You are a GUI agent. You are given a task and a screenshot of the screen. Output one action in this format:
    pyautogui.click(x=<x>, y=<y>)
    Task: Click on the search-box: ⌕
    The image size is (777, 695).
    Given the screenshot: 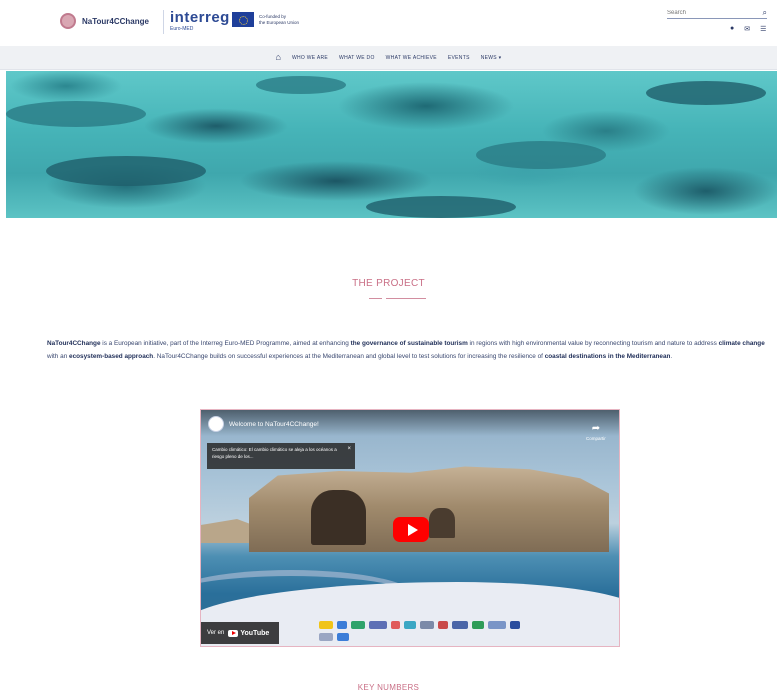 What is the action you would take?
    pyautogui.click(x=717, y=13)
    